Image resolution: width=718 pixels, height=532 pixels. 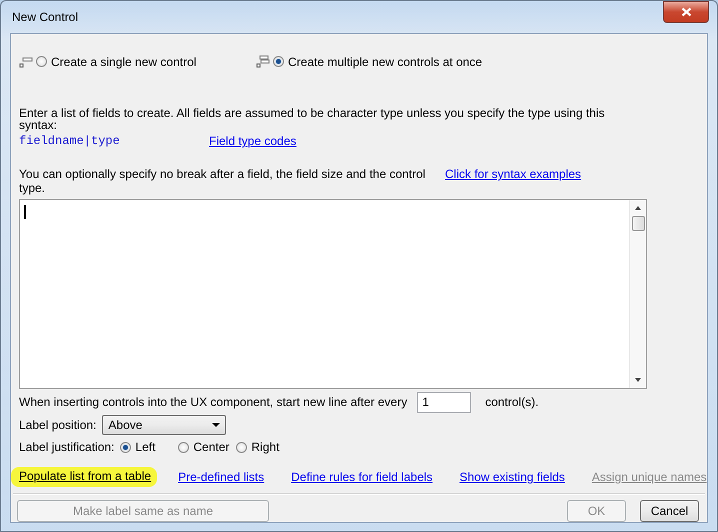 I want to click on label-position-label: Label position:, so click(x=57, y=425).